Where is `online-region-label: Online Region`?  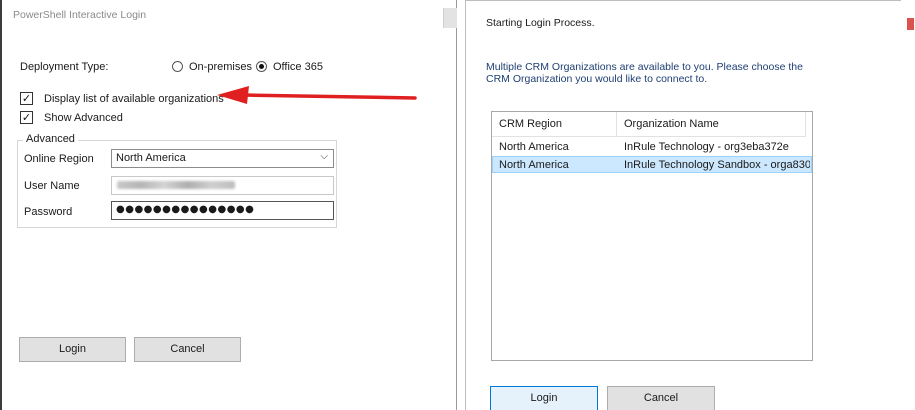 online-region-label: Online Region is located at coordinates (59, 159).